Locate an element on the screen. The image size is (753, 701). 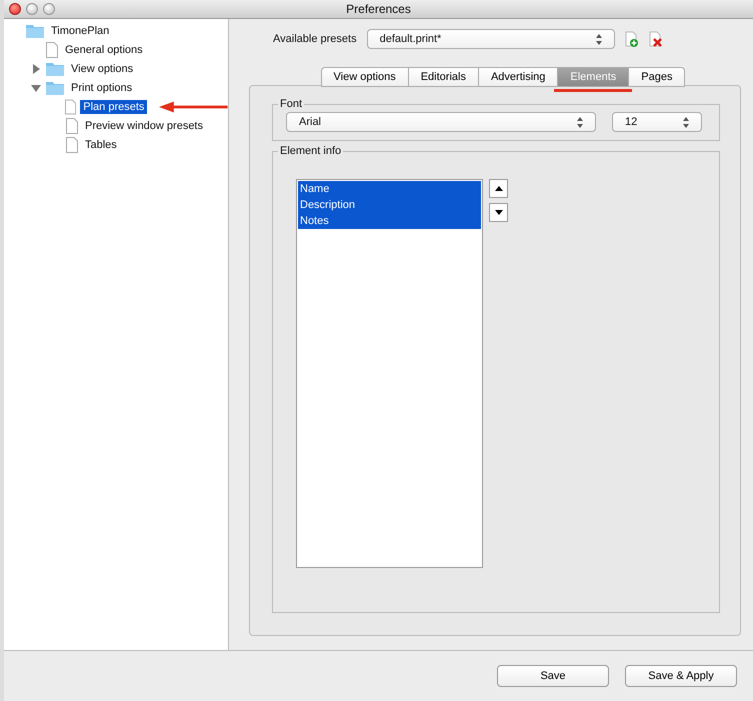
zoom-button is located at coordinates (49, 9).